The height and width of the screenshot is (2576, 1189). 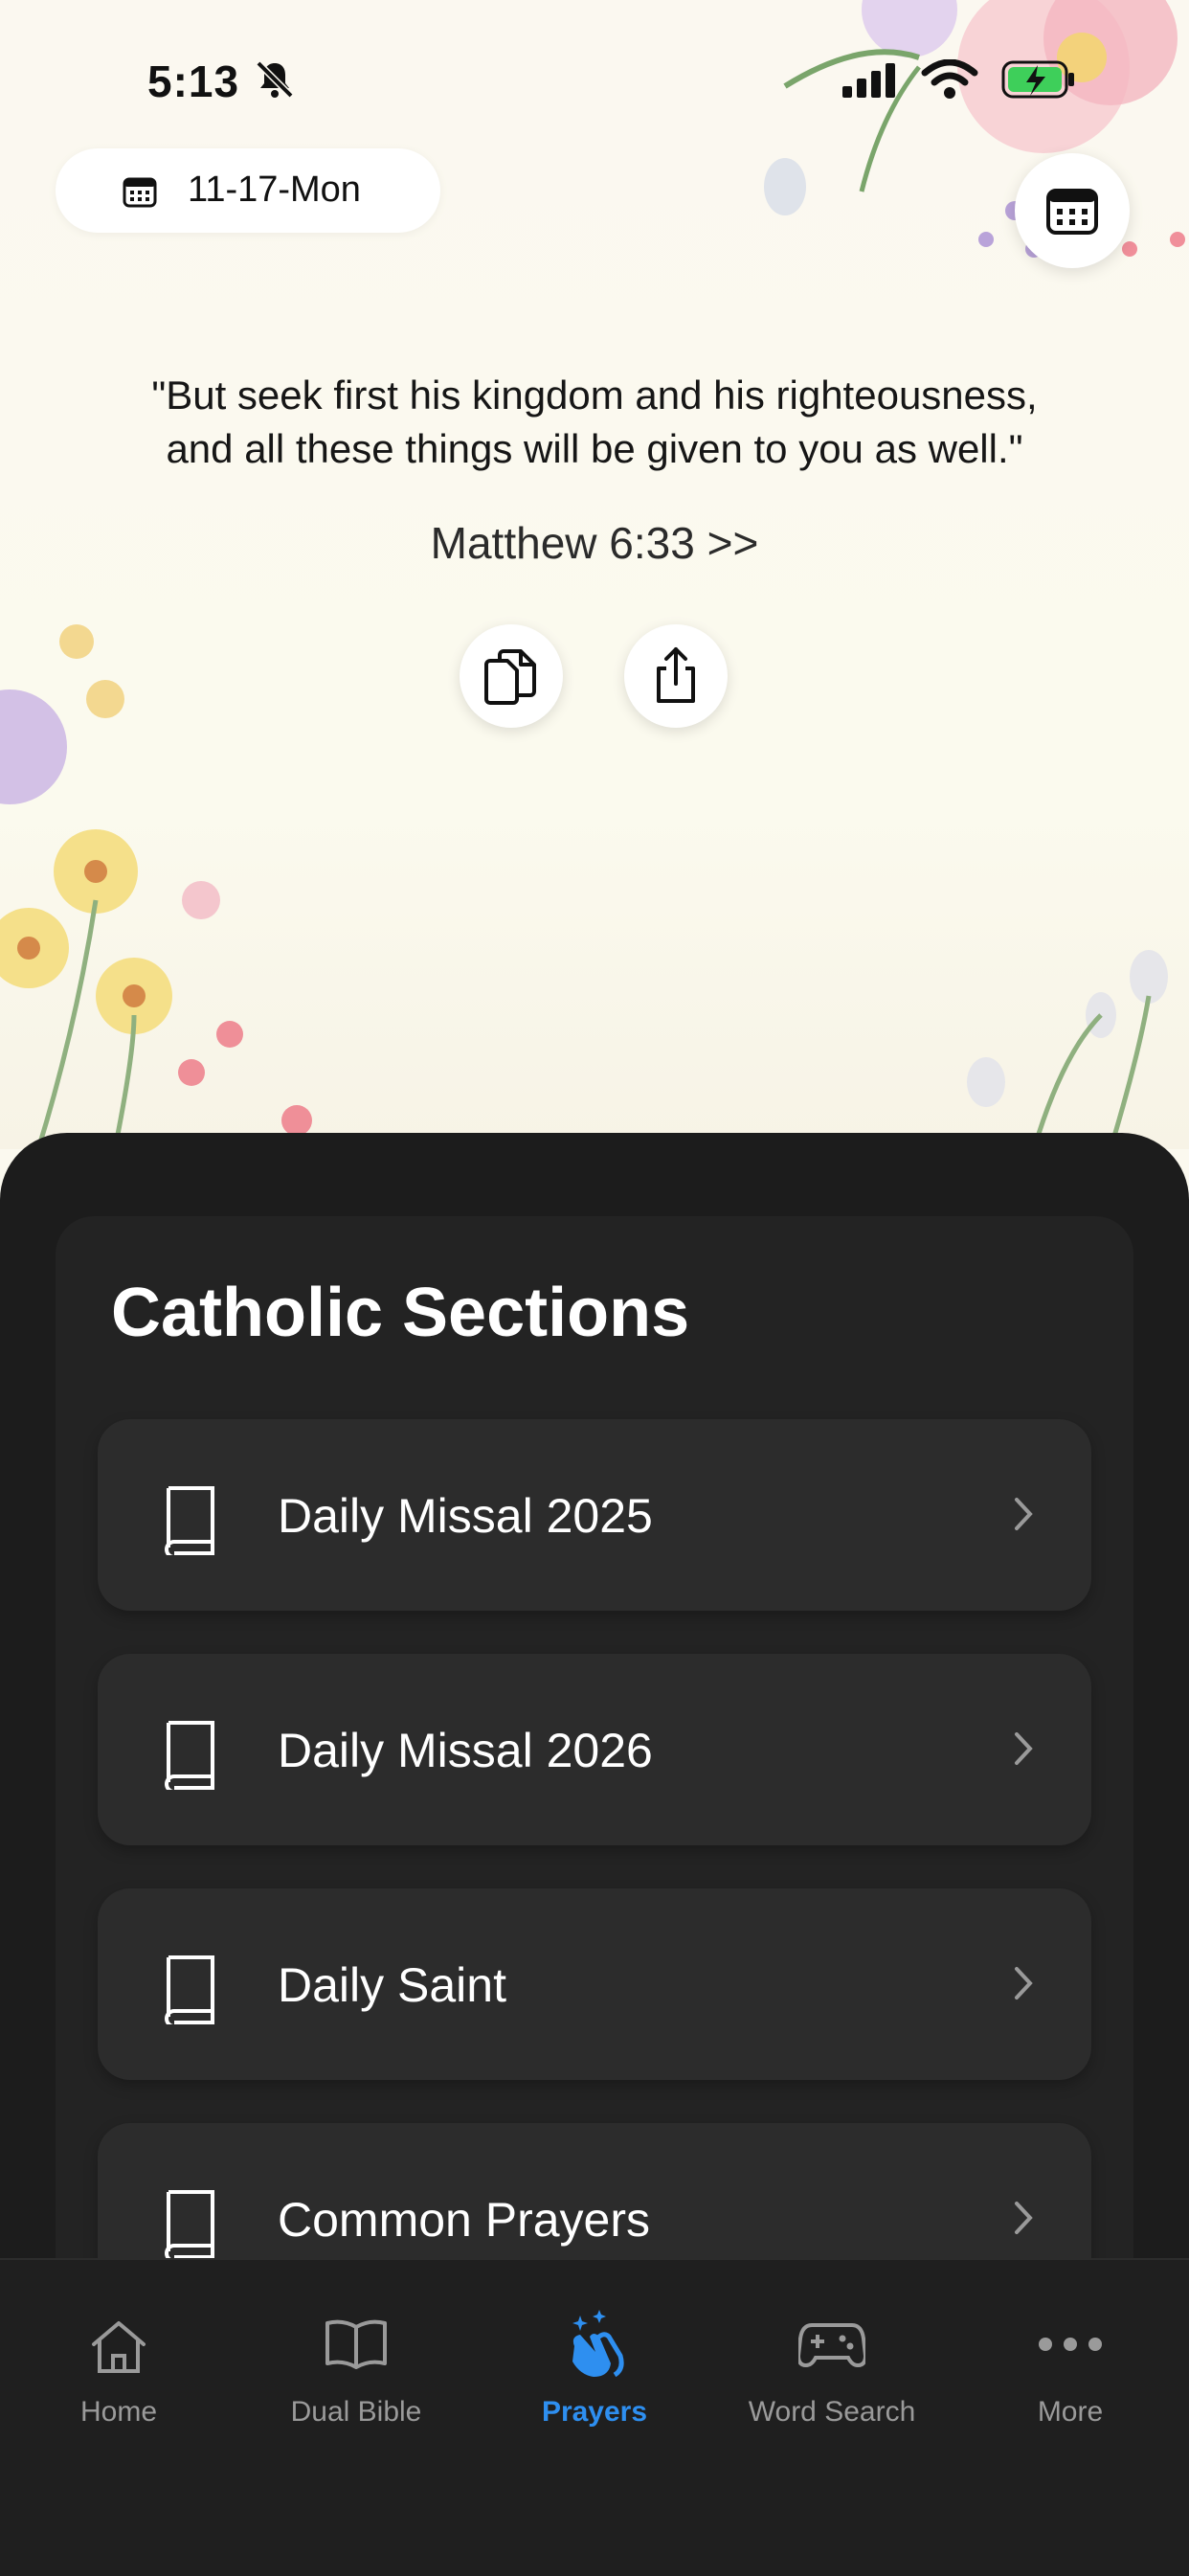 What do you see at coordinates (831, 2345) in the screenshot?
I see `gamepad-icon` at bounding box center [831, 2345].